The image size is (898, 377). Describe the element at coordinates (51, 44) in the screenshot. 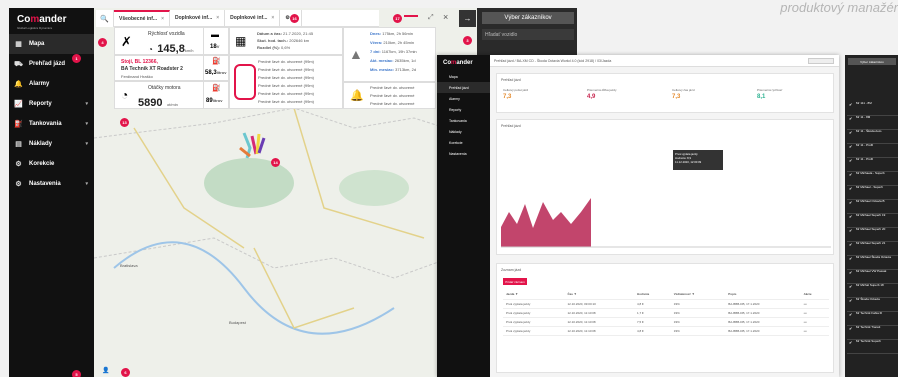

I see `sidebar-item-mapa: ▦ Mapa` at that location.